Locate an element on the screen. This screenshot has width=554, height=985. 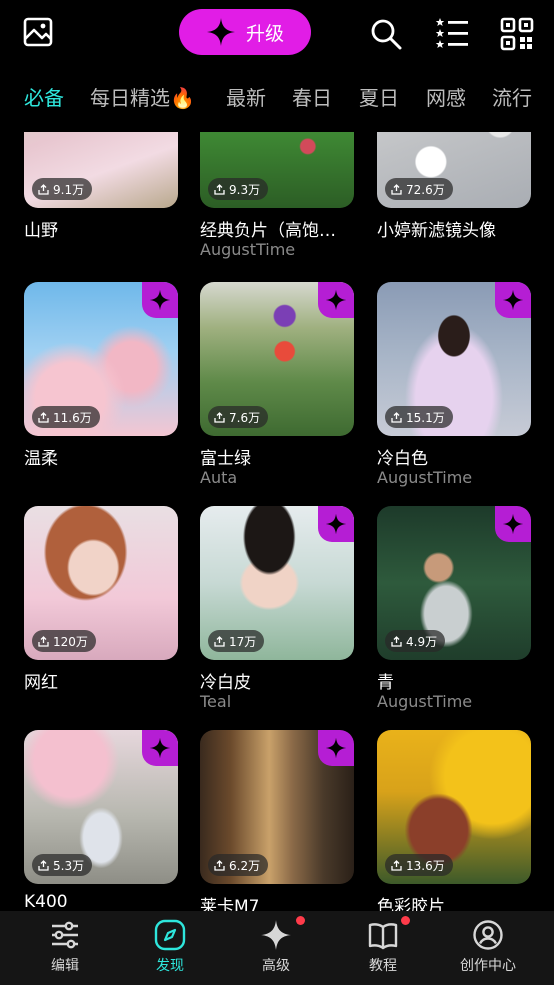
upgrade-button: 升级 is located at coordinates (245, 32).